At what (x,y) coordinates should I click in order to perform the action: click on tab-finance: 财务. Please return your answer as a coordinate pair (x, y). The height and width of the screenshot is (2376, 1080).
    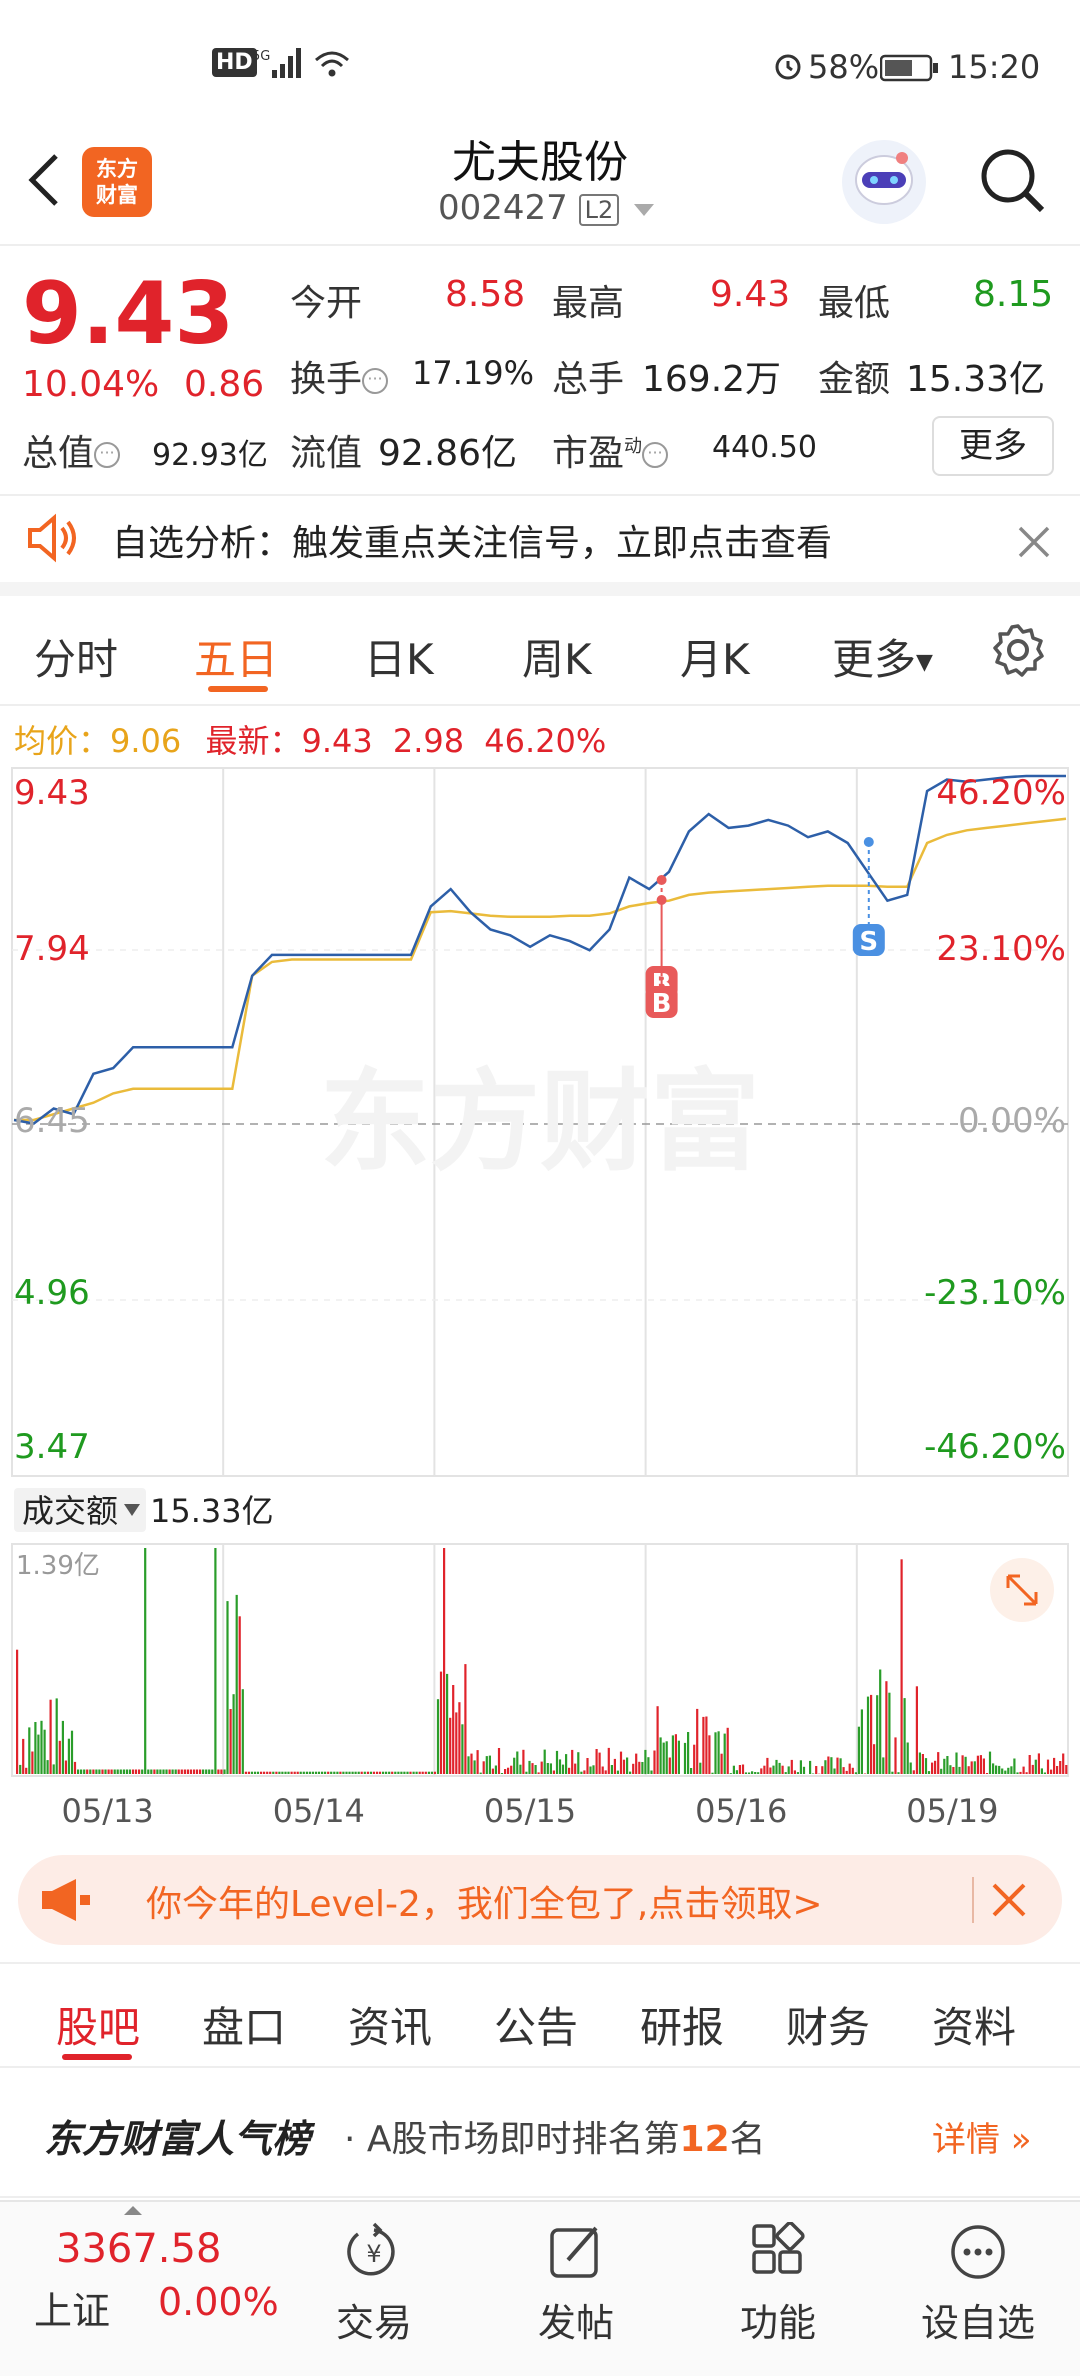
    Looking at the image, I should click on (828, 2024).